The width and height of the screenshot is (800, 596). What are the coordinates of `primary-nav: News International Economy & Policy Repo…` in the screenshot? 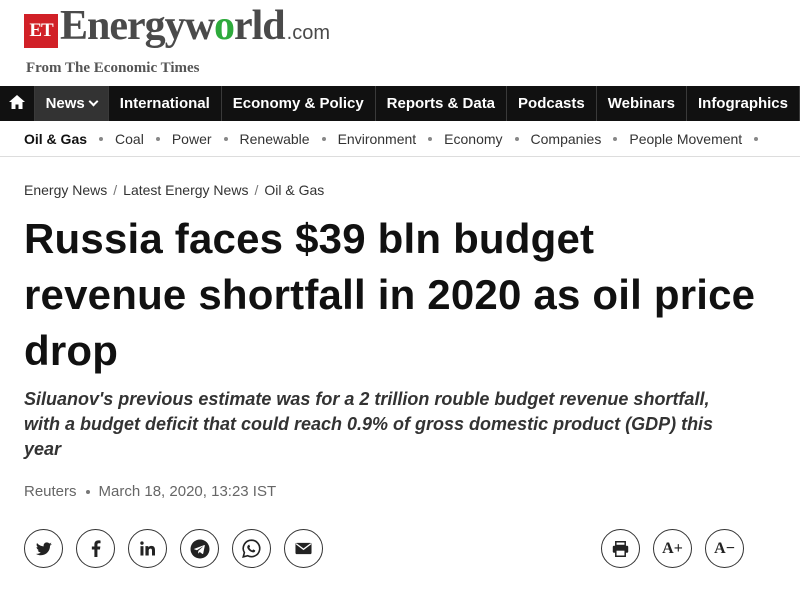 It's located at (400, 103).